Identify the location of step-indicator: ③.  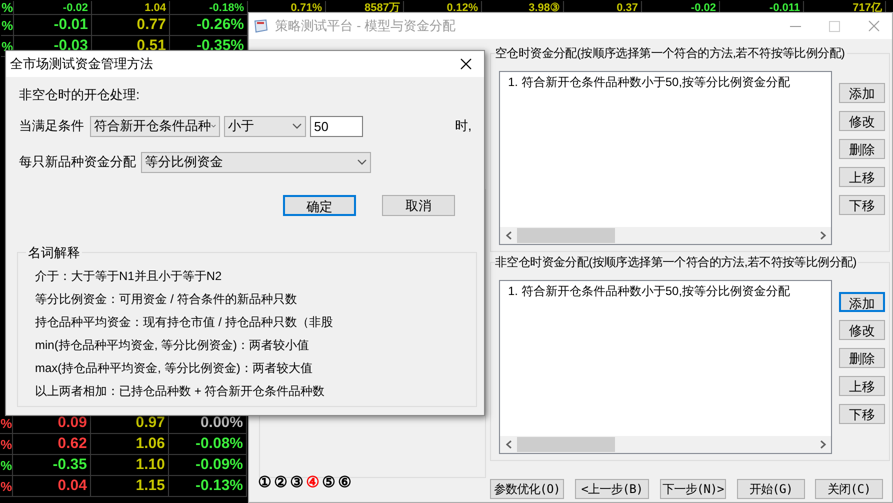
(296, 483).